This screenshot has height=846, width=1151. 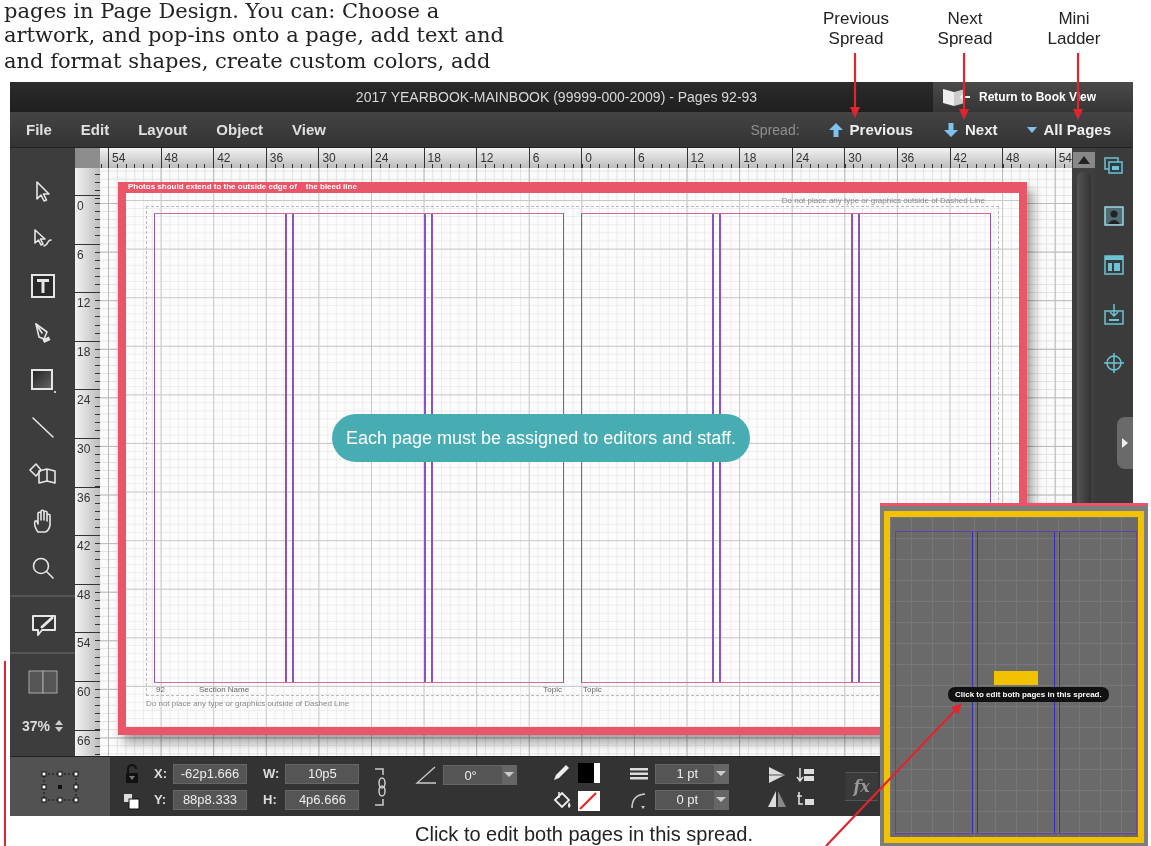 I want to click on page-thumbnail: Click to edit both pages in this spread., so click(x=1014, y=677).